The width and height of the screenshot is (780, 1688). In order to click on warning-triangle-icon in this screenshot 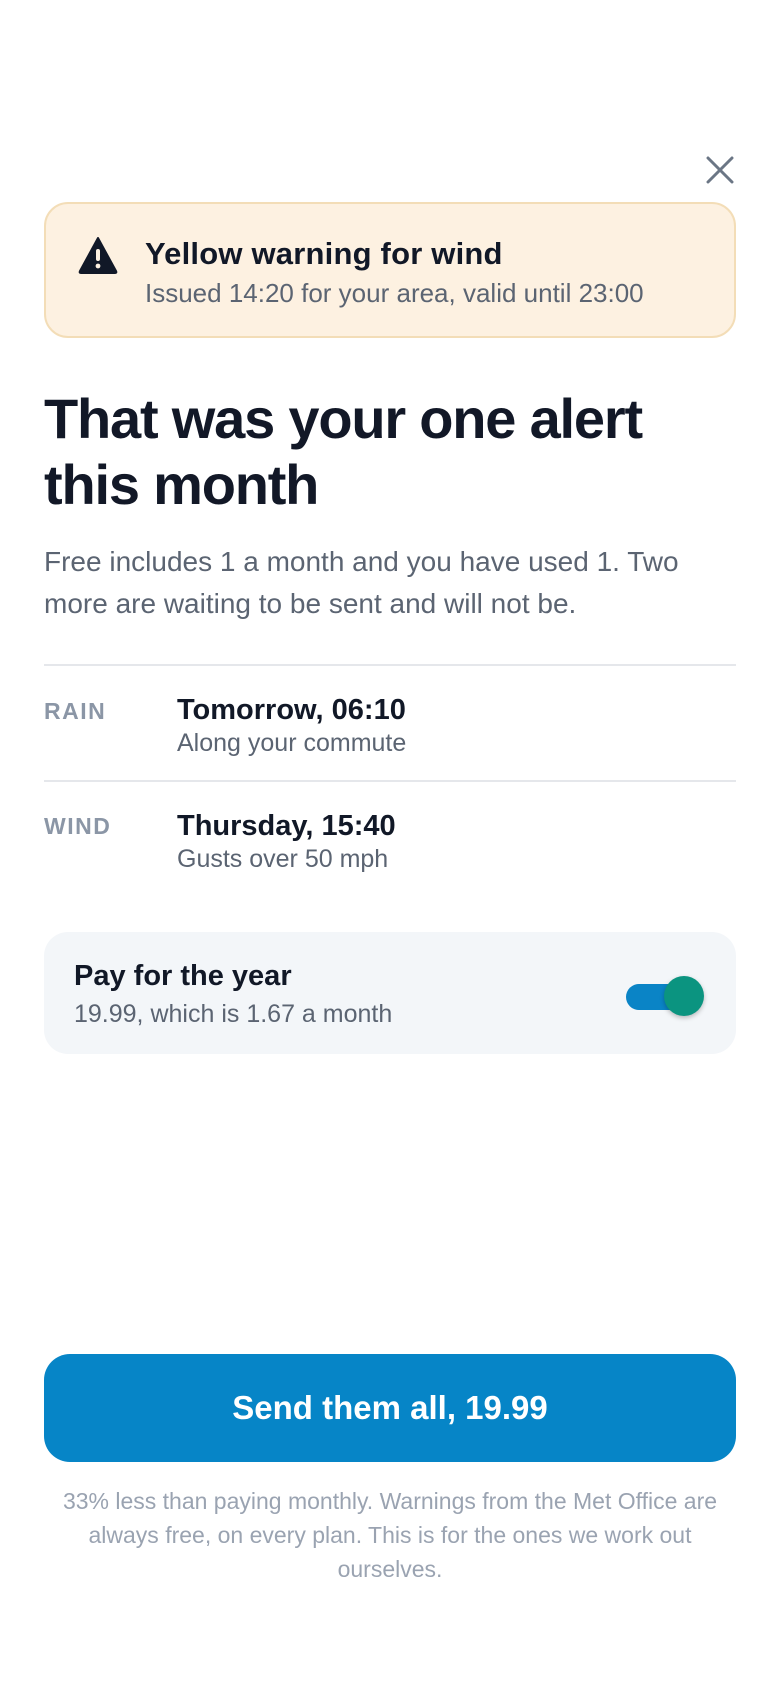, I will do `click(98, 255)`.